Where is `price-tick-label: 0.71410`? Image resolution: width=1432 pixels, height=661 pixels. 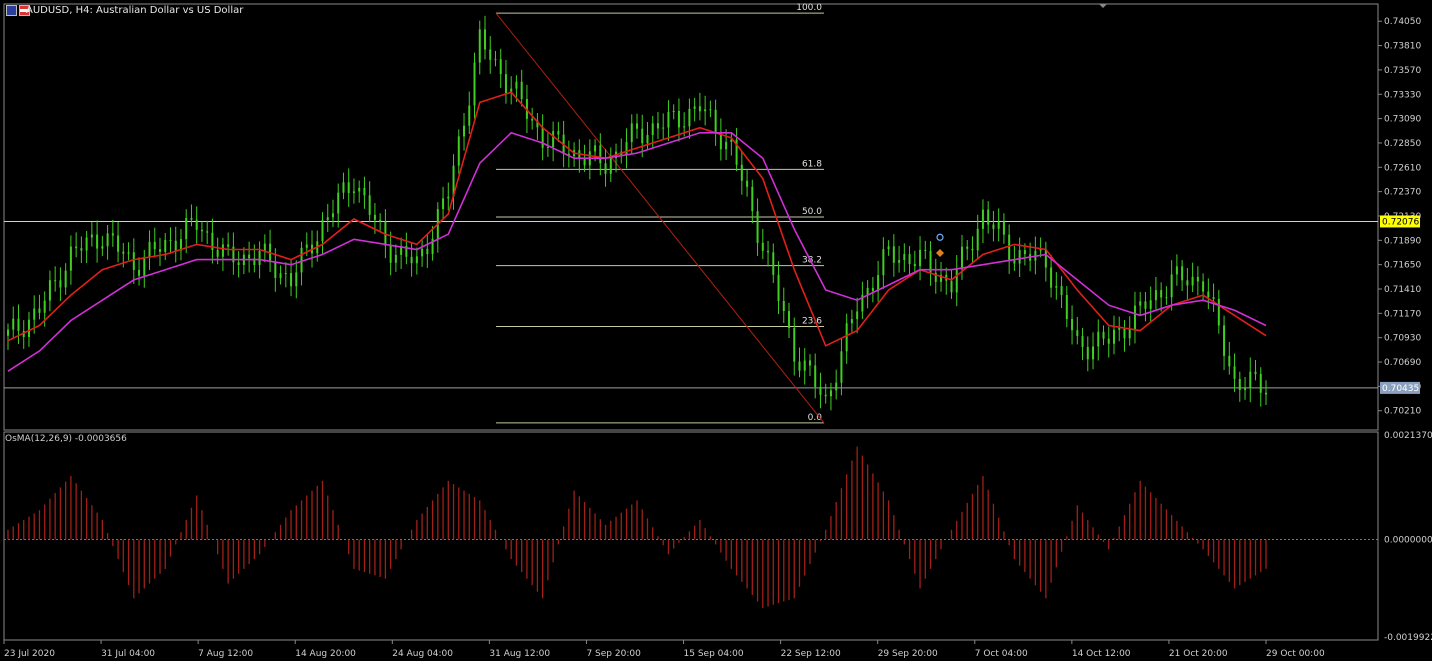
price-tick-label: 0.71410 is located at coordinates (1402, 290).